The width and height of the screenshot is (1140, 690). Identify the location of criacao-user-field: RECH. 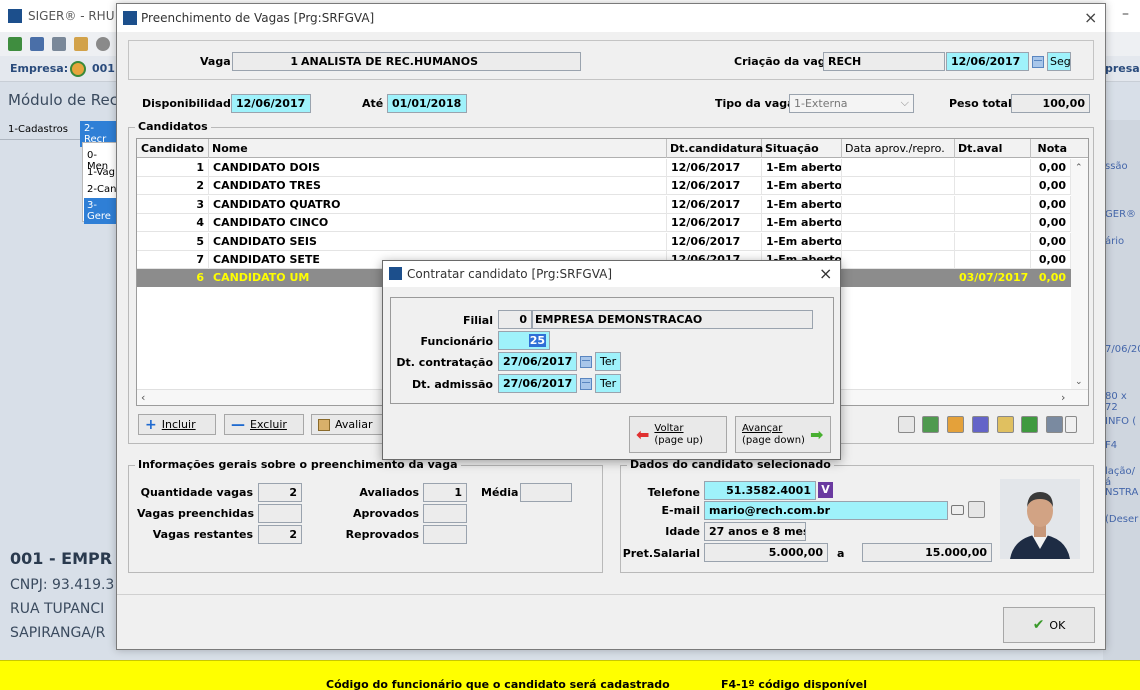
(884, 61).